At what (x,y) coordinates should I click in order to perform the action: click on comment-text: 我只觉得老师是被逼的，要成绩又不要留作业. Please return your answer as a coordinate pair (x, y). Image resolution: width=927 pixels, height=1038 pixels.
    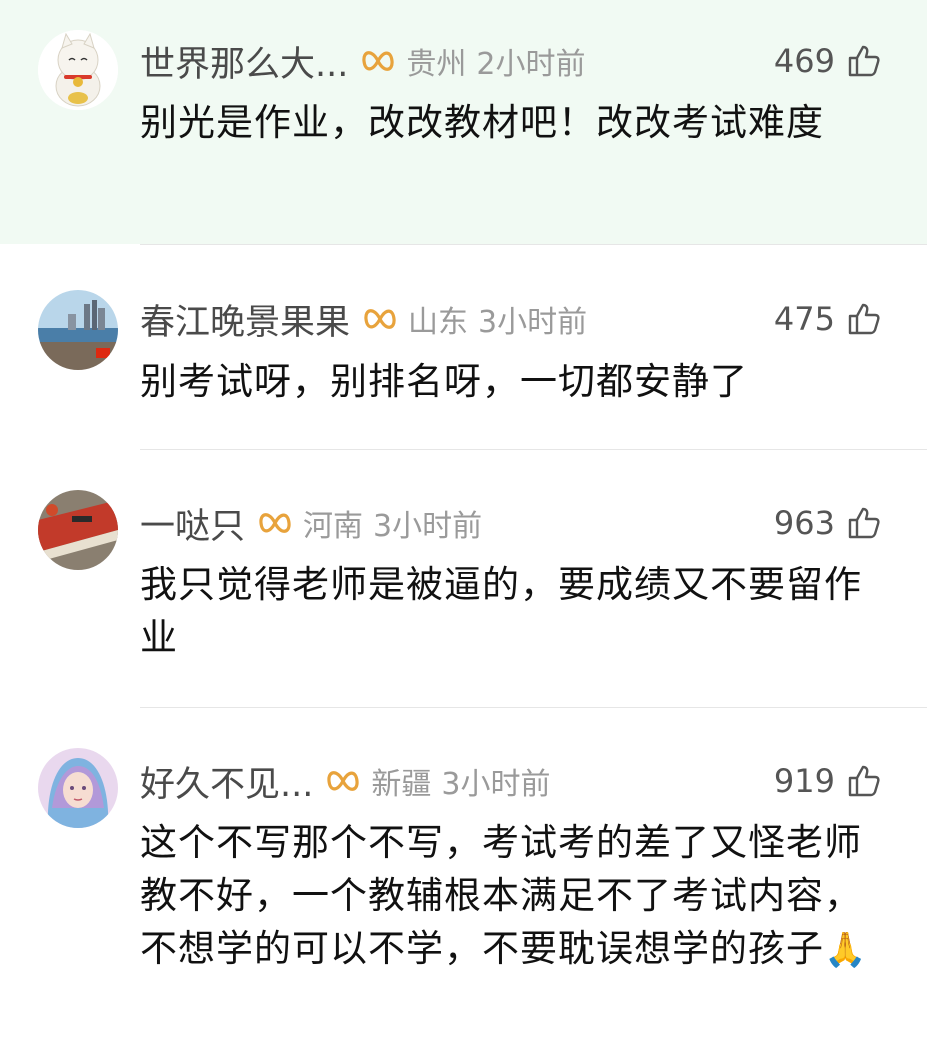
    Looking at the image, I should click on (501, 611).